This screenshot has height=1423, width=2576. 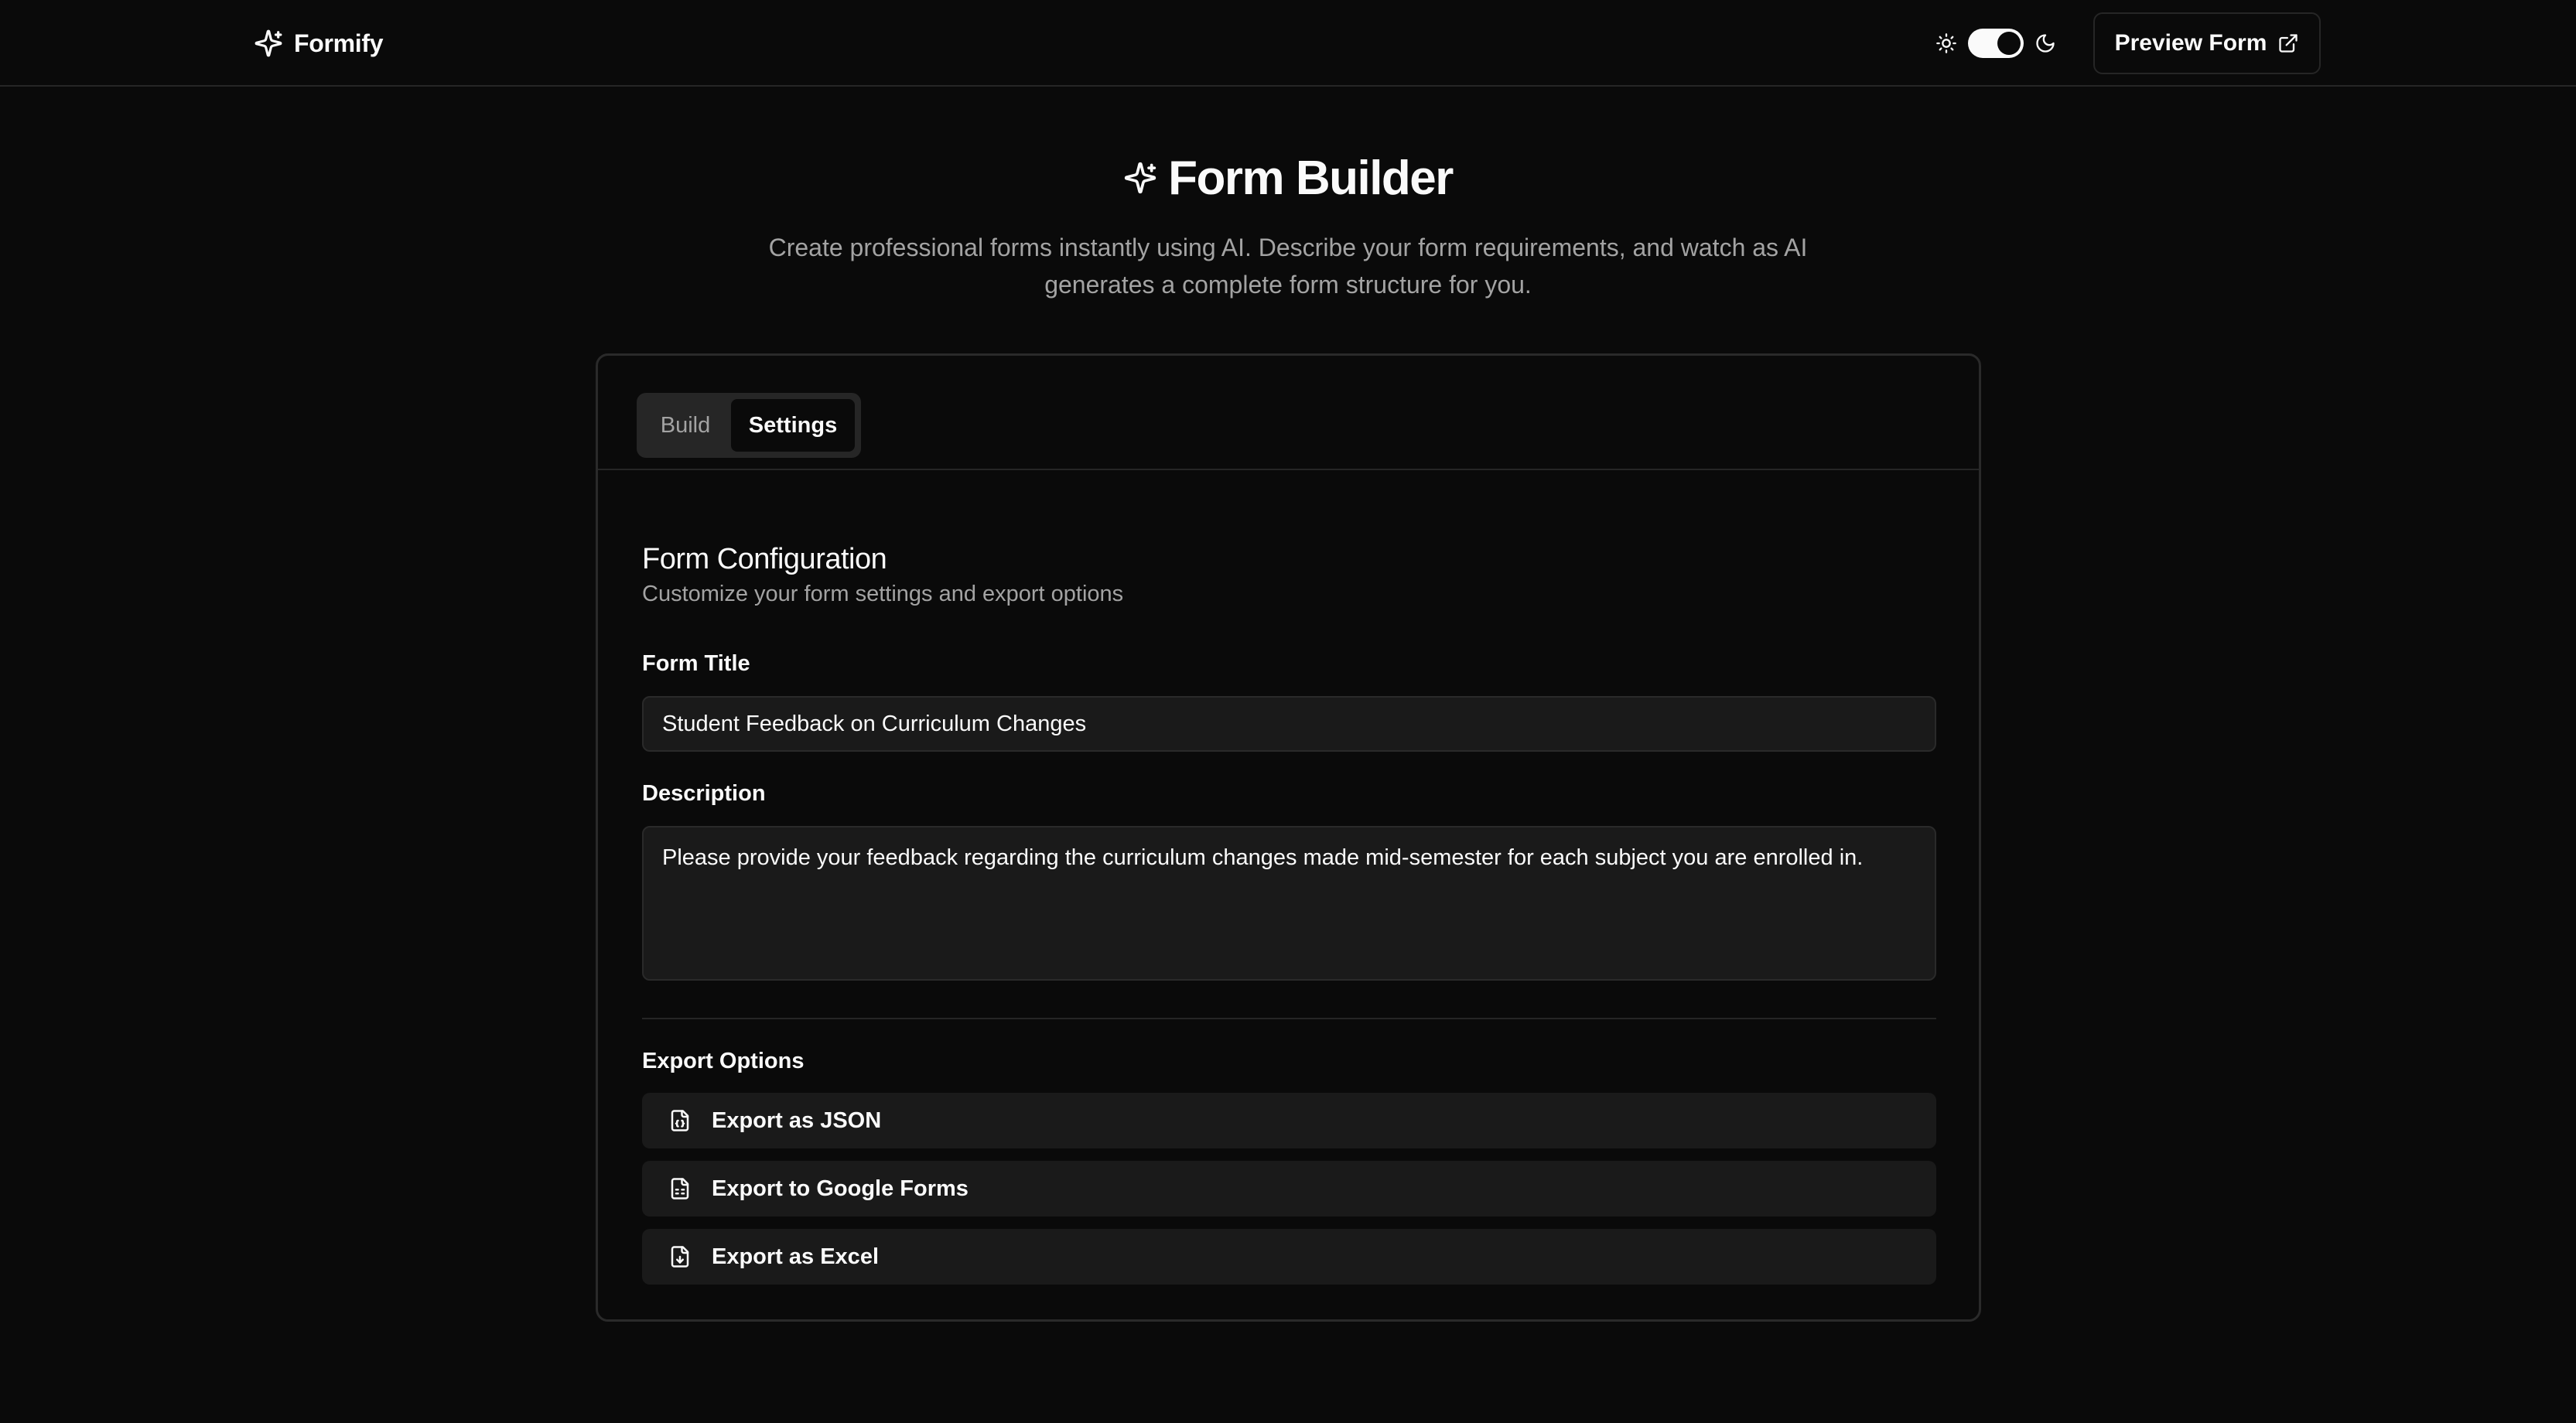 I want to click on tab-settings: Settings, so click(x=793, y=425).